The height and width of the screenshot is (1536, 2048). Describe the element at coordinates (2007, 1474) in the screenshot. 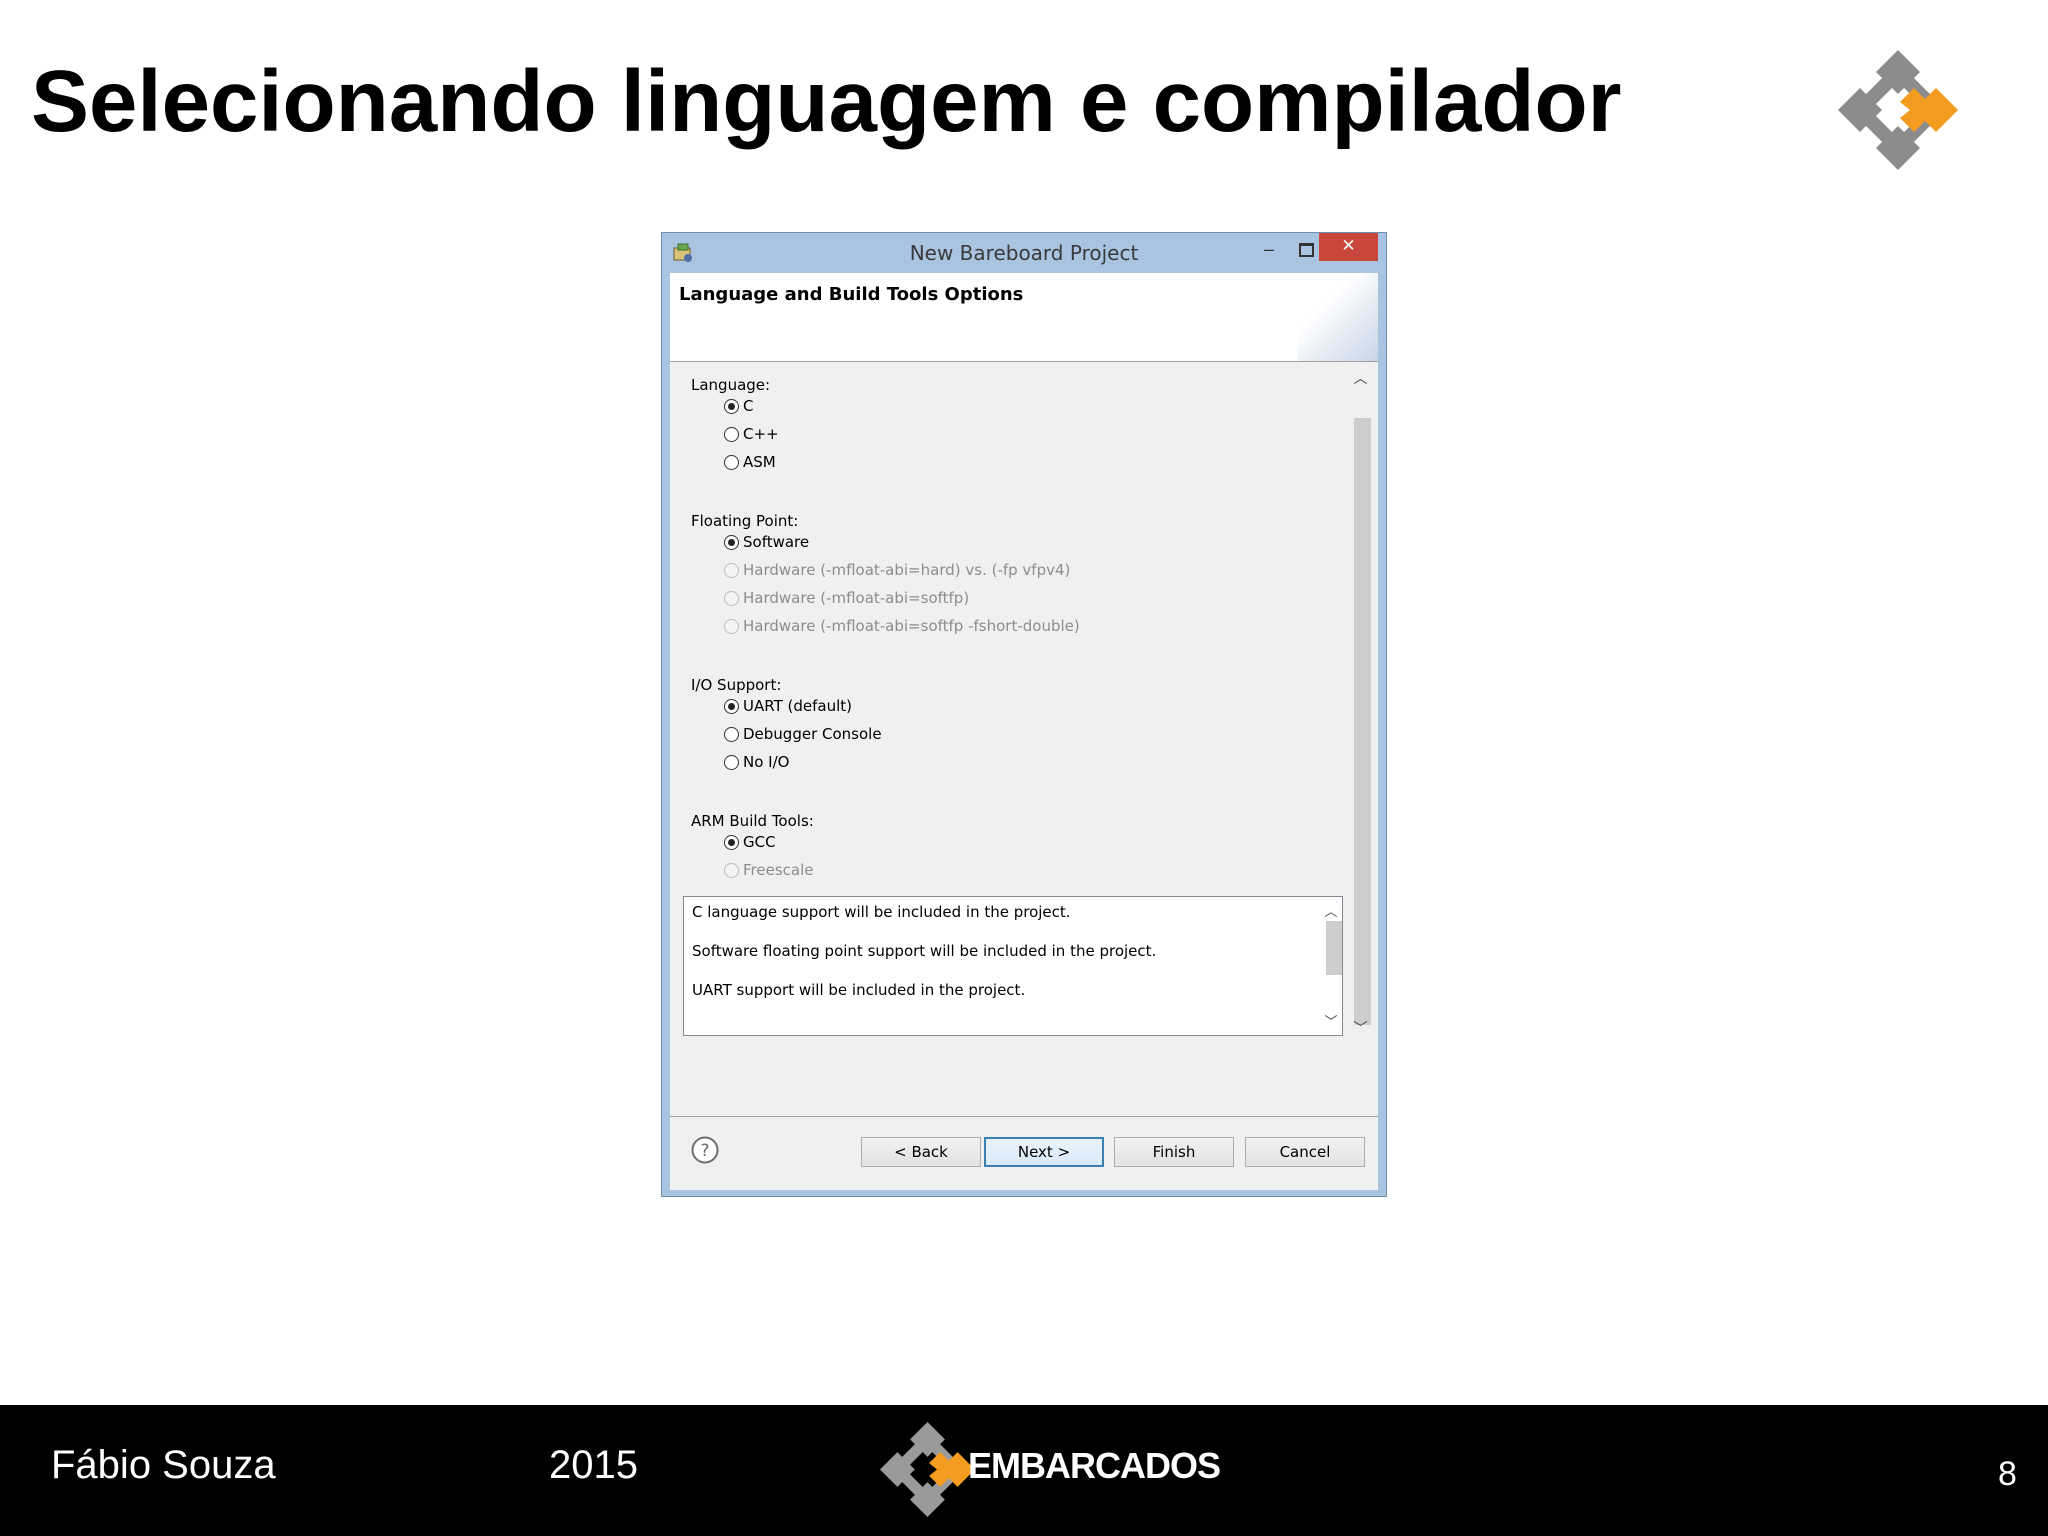

I see `page-number: 8` at that location.